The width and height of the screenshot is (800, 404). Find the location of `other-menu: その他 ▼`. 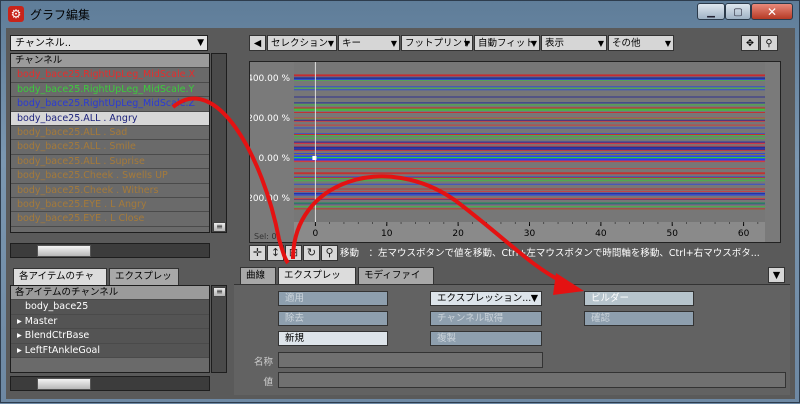

other-menu: その他 ▼ is located at coordinates (641, 43).